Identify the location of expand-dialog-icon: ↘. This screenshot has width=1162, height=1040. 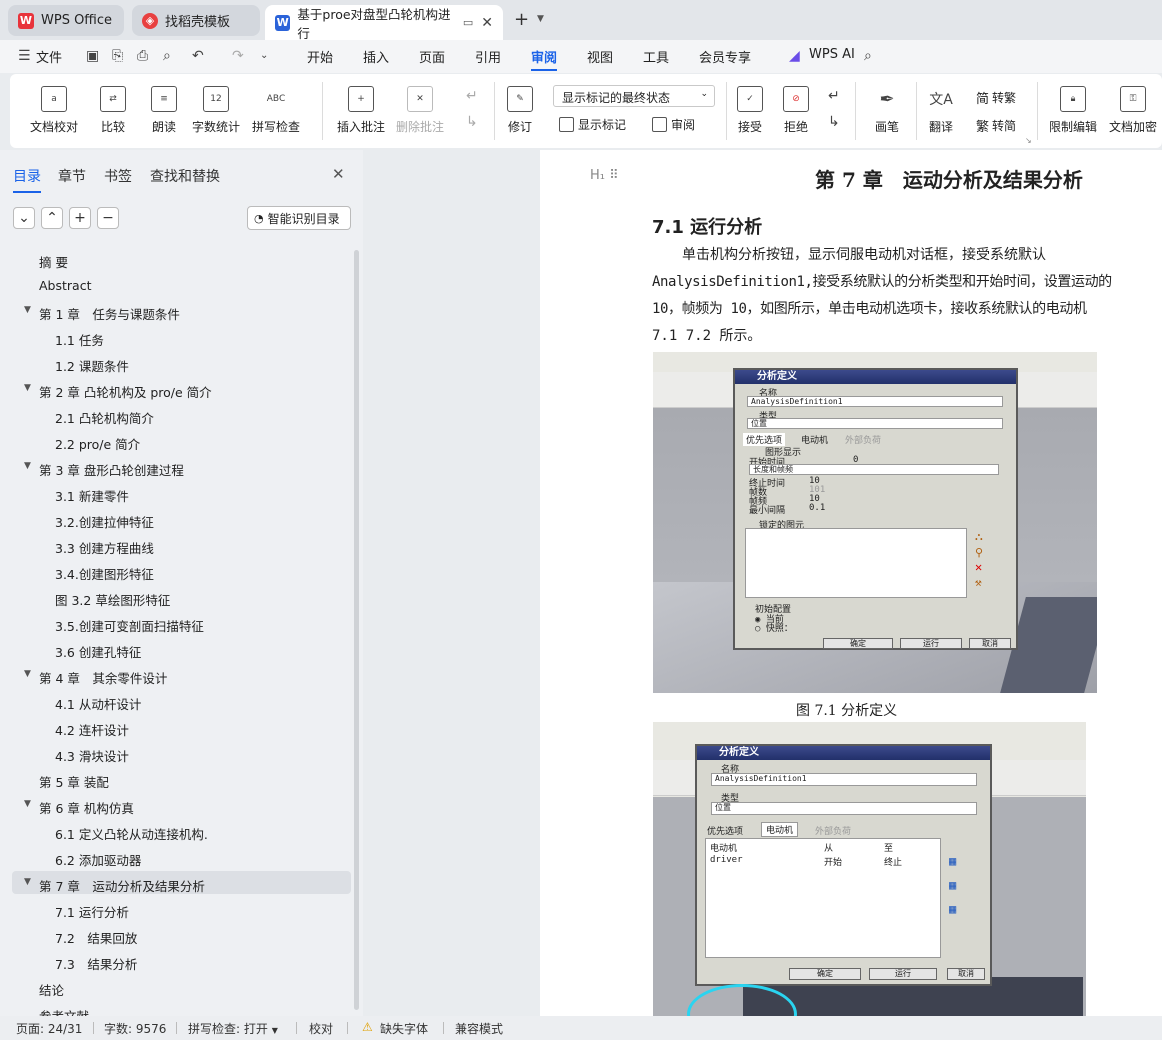
(1028, 140).